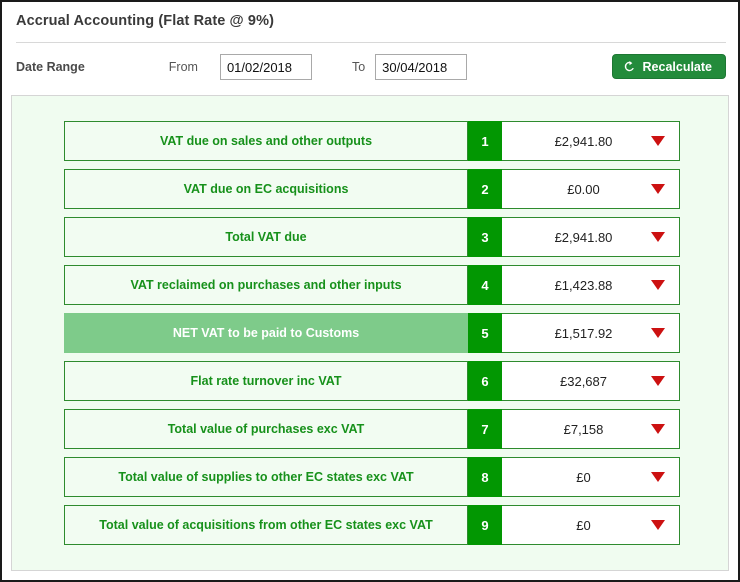 The height and width of the screenshot is (582, 740). Describe the element at coordinates (583, 333) in the screenshot. I see `vat-row-value: £1,517.92` at that location.